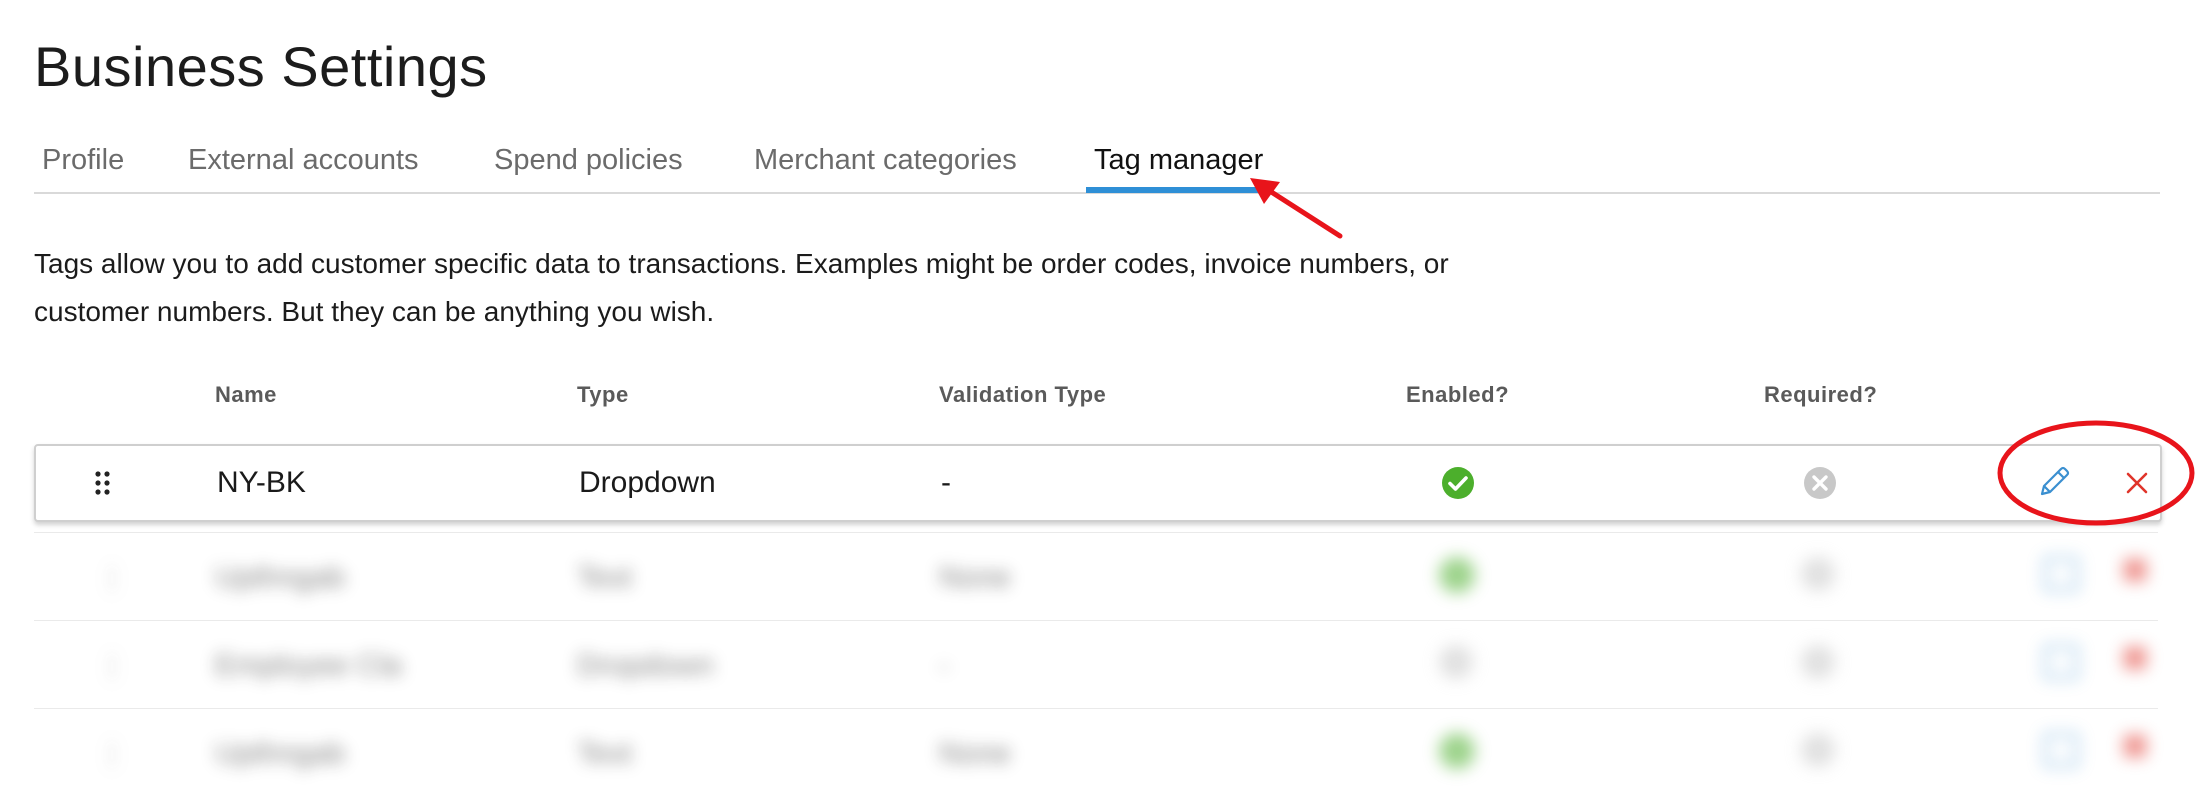 The height and width of the screenshot is (795, 2200). I want to click on tab-spend-policies: Spend policies, so click(588, 165).